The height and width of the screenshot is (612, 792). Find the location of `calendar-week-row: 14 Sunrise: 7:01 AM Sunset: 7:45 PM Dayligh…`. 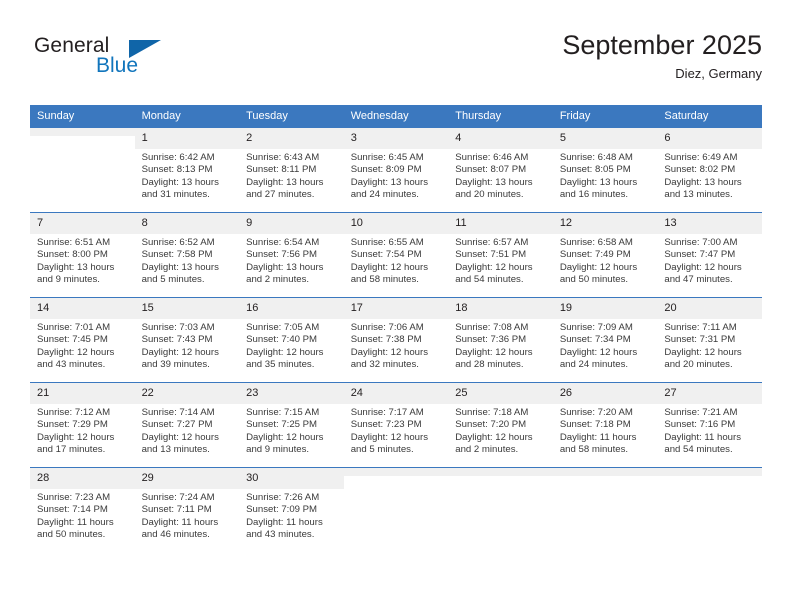

calendar-week-row: 14 Sunrise: 7:01 AM Sunset: 7:45 PM Dayligh… is located at coordinates (396, 340).